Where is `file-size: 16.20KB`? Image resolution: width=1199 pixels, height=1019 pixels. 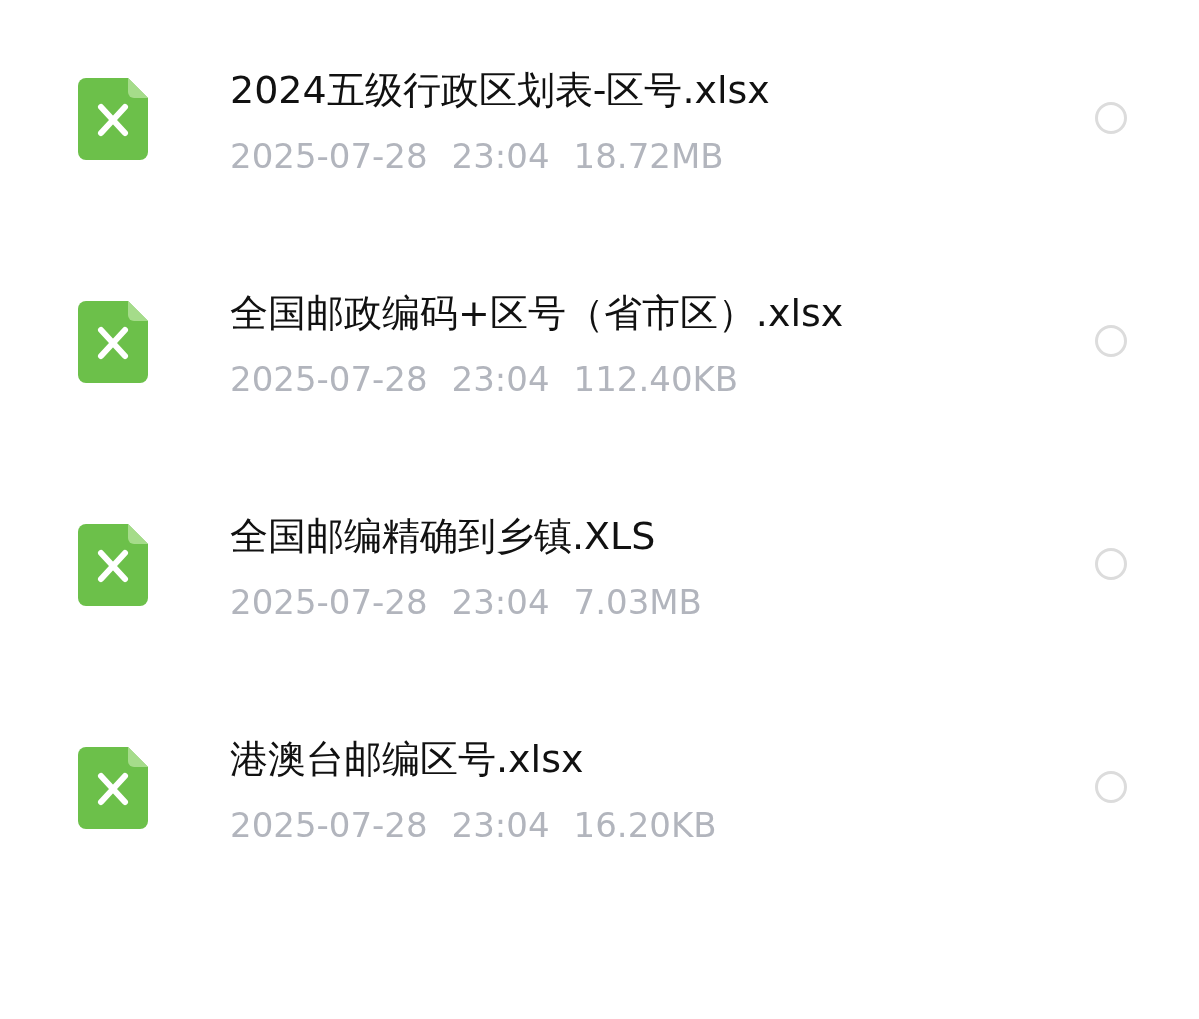
file-size: 16.20KB is located at coordinates (645, 825).